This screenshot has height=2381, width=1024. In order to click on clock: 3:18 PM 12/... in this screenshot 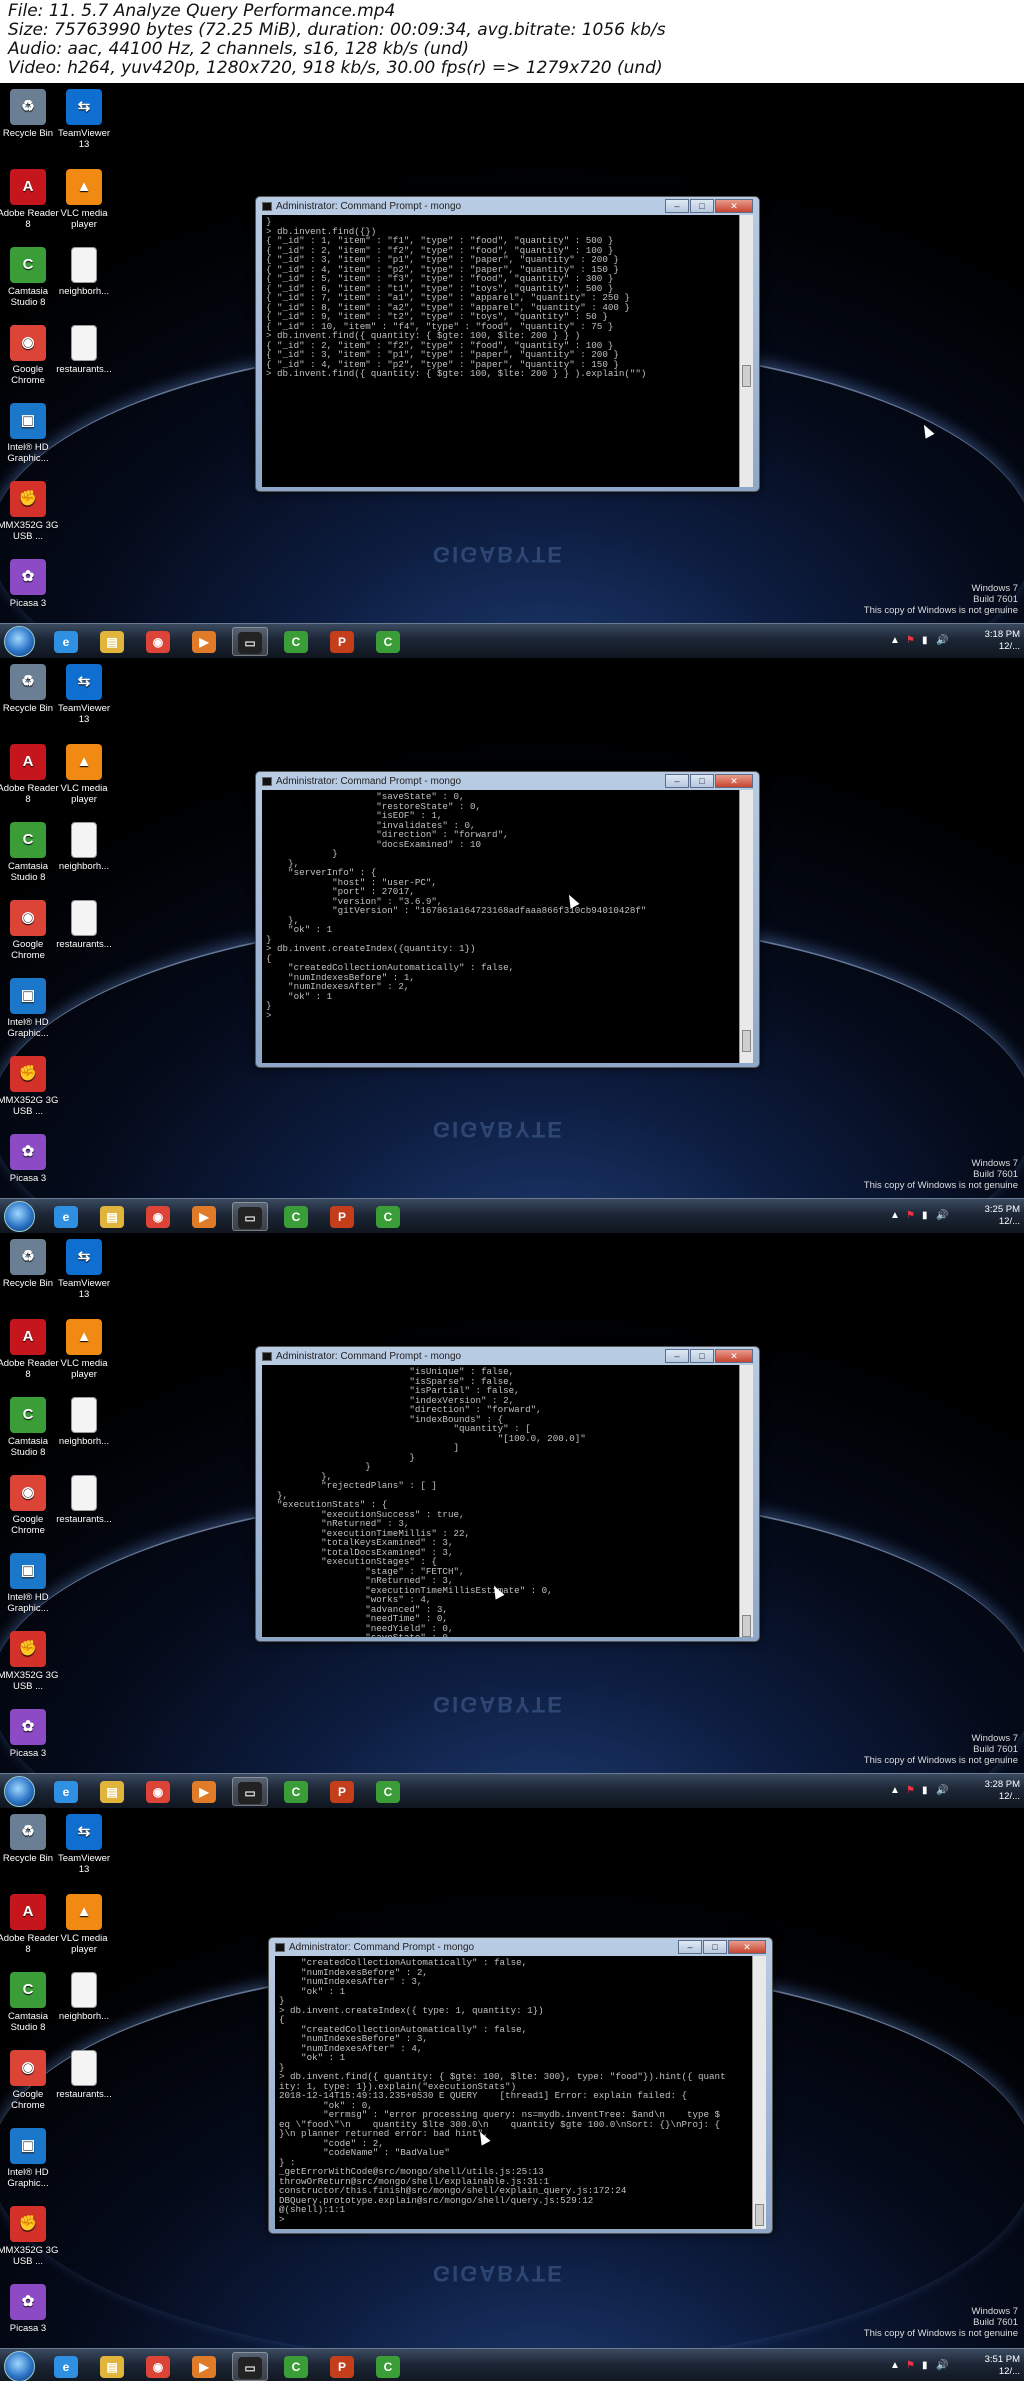, I will do `click(1002, 641)`.